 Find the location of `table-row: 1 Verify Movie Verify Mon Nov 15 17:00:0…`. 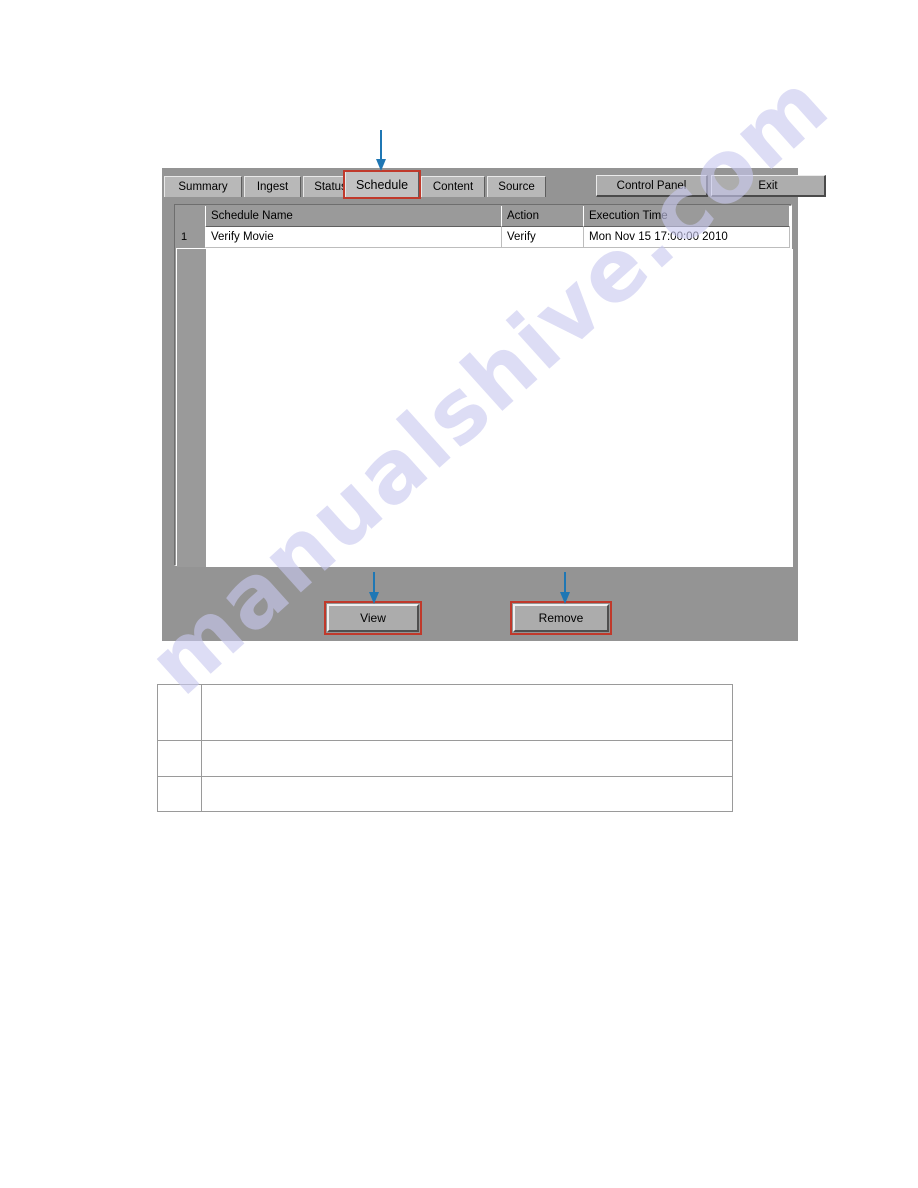

table-row: 1 Verify Movie Verify Mon Nov 15 17:00:0… is located at coordinates (484, 237).